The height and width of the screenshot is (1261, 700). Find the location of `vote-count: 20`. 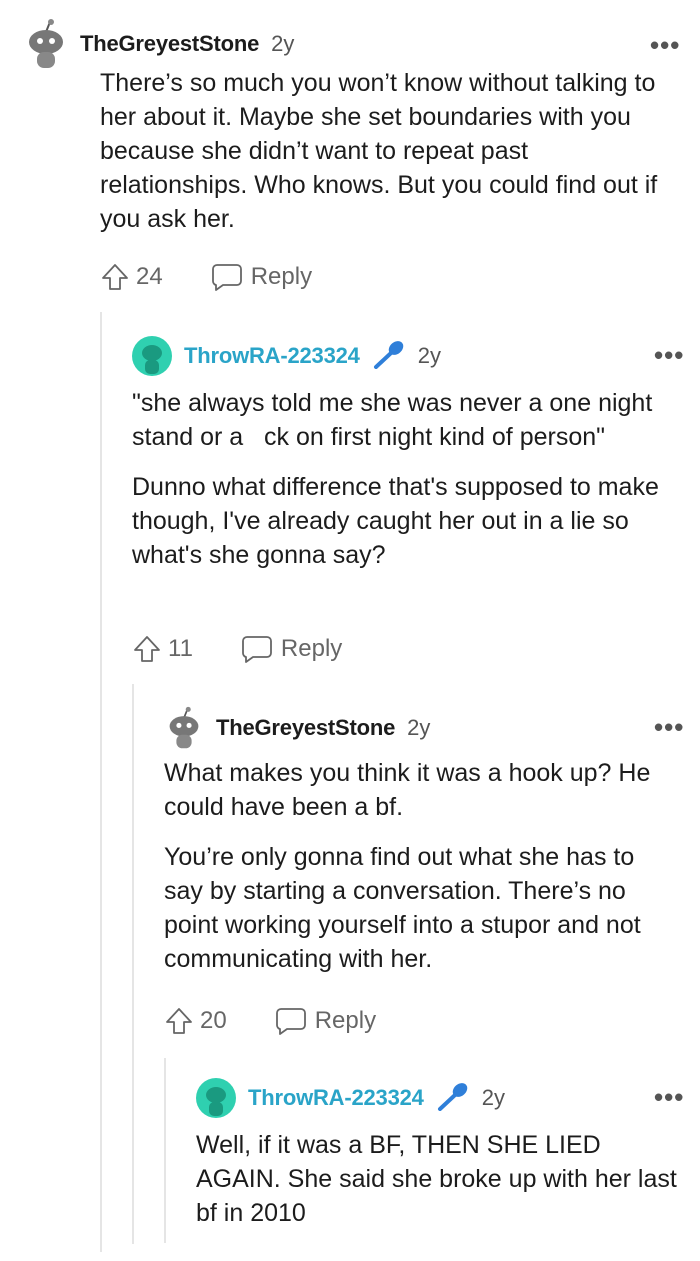

vote-count: 20 is located at coordinates (213, 1020).